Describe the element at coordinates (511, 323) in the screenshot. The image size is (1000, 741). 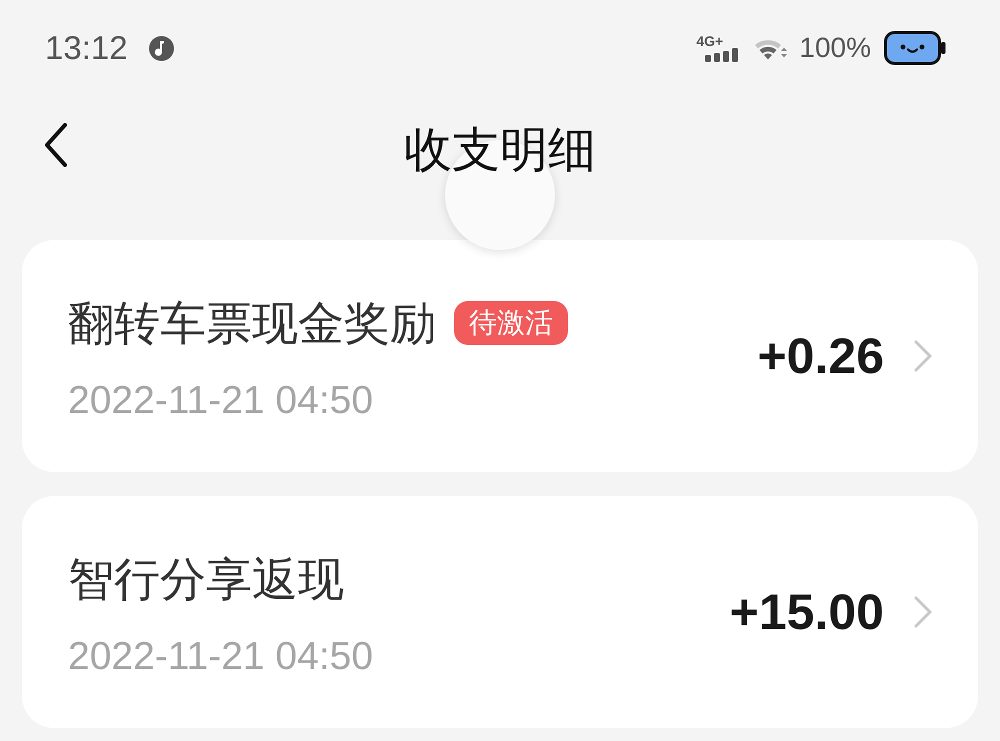
I see `status-badge: 待激活` at that location.